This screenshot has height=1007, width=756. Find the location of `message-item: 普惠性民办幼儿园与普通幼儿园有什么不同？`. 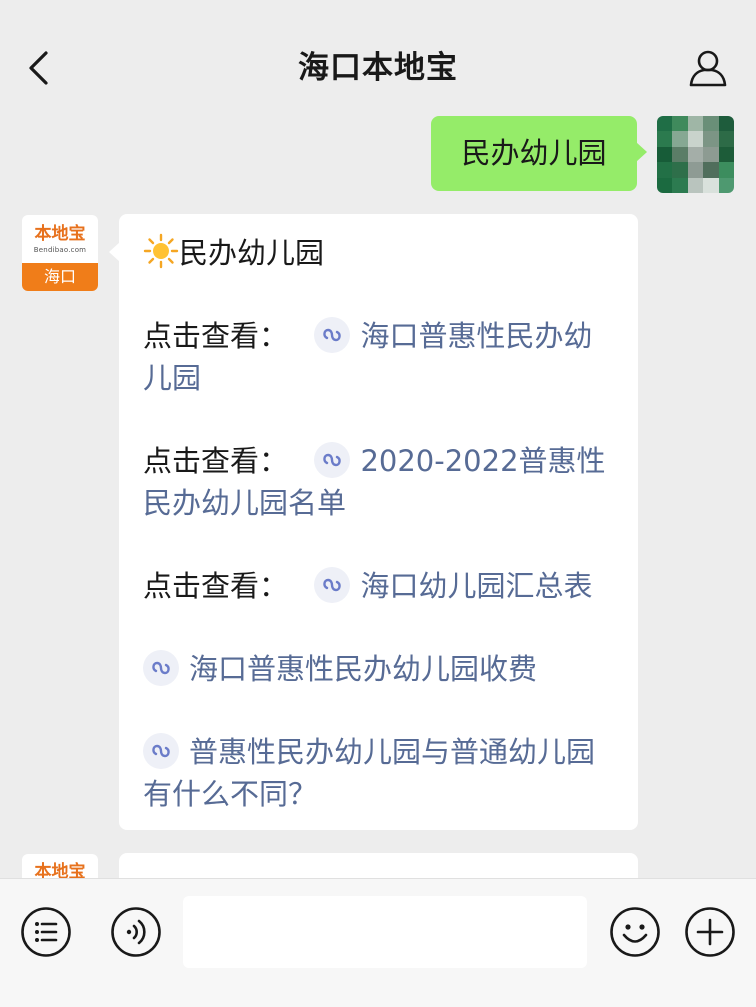

message-item: 普惠性民办幼儿园与普通幼儿园有什么不同？ is located at coordinates (379, 773).